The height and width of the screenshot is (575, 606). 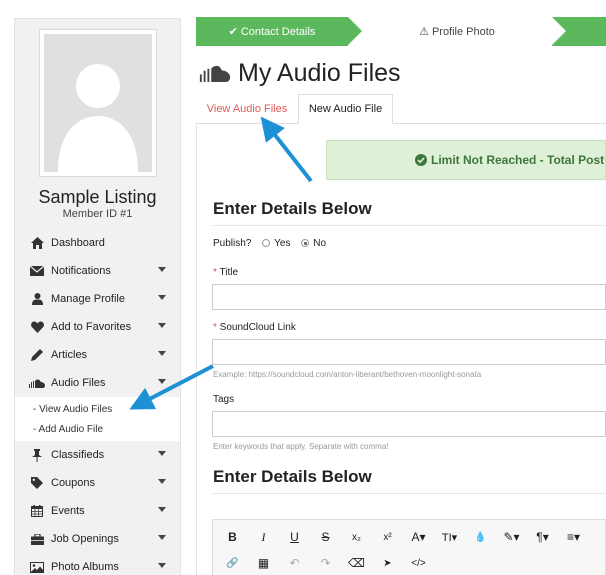 What do you see at coordinates (247, 109) in the screenshot?
I see `tab-view-audio-files: View Audio Files` at bounding box center [247, 109].